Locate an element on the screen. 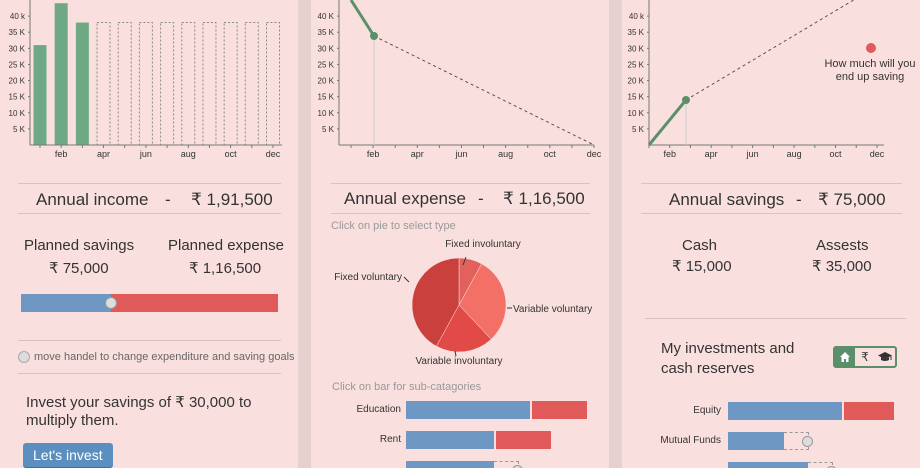  income-bar-aug is located at coordinates (188, 84).